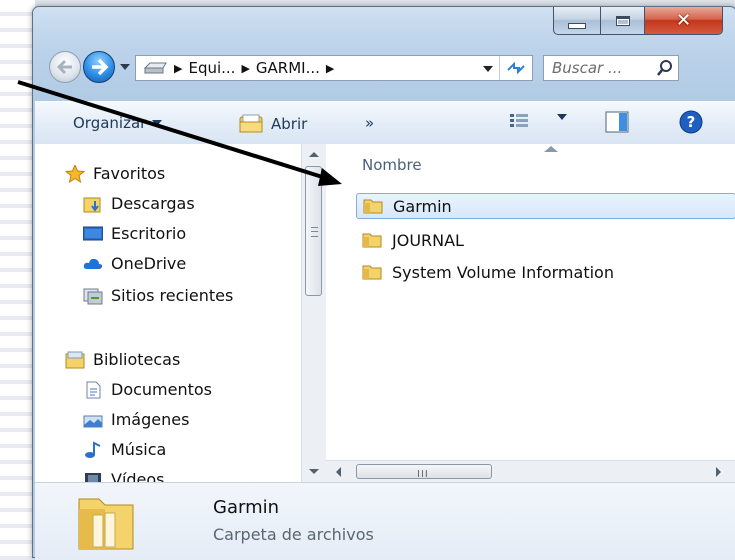 The width and height of the screenshot is (735, 560). I want to click on organize-button: Organizar, so click(118, 123).